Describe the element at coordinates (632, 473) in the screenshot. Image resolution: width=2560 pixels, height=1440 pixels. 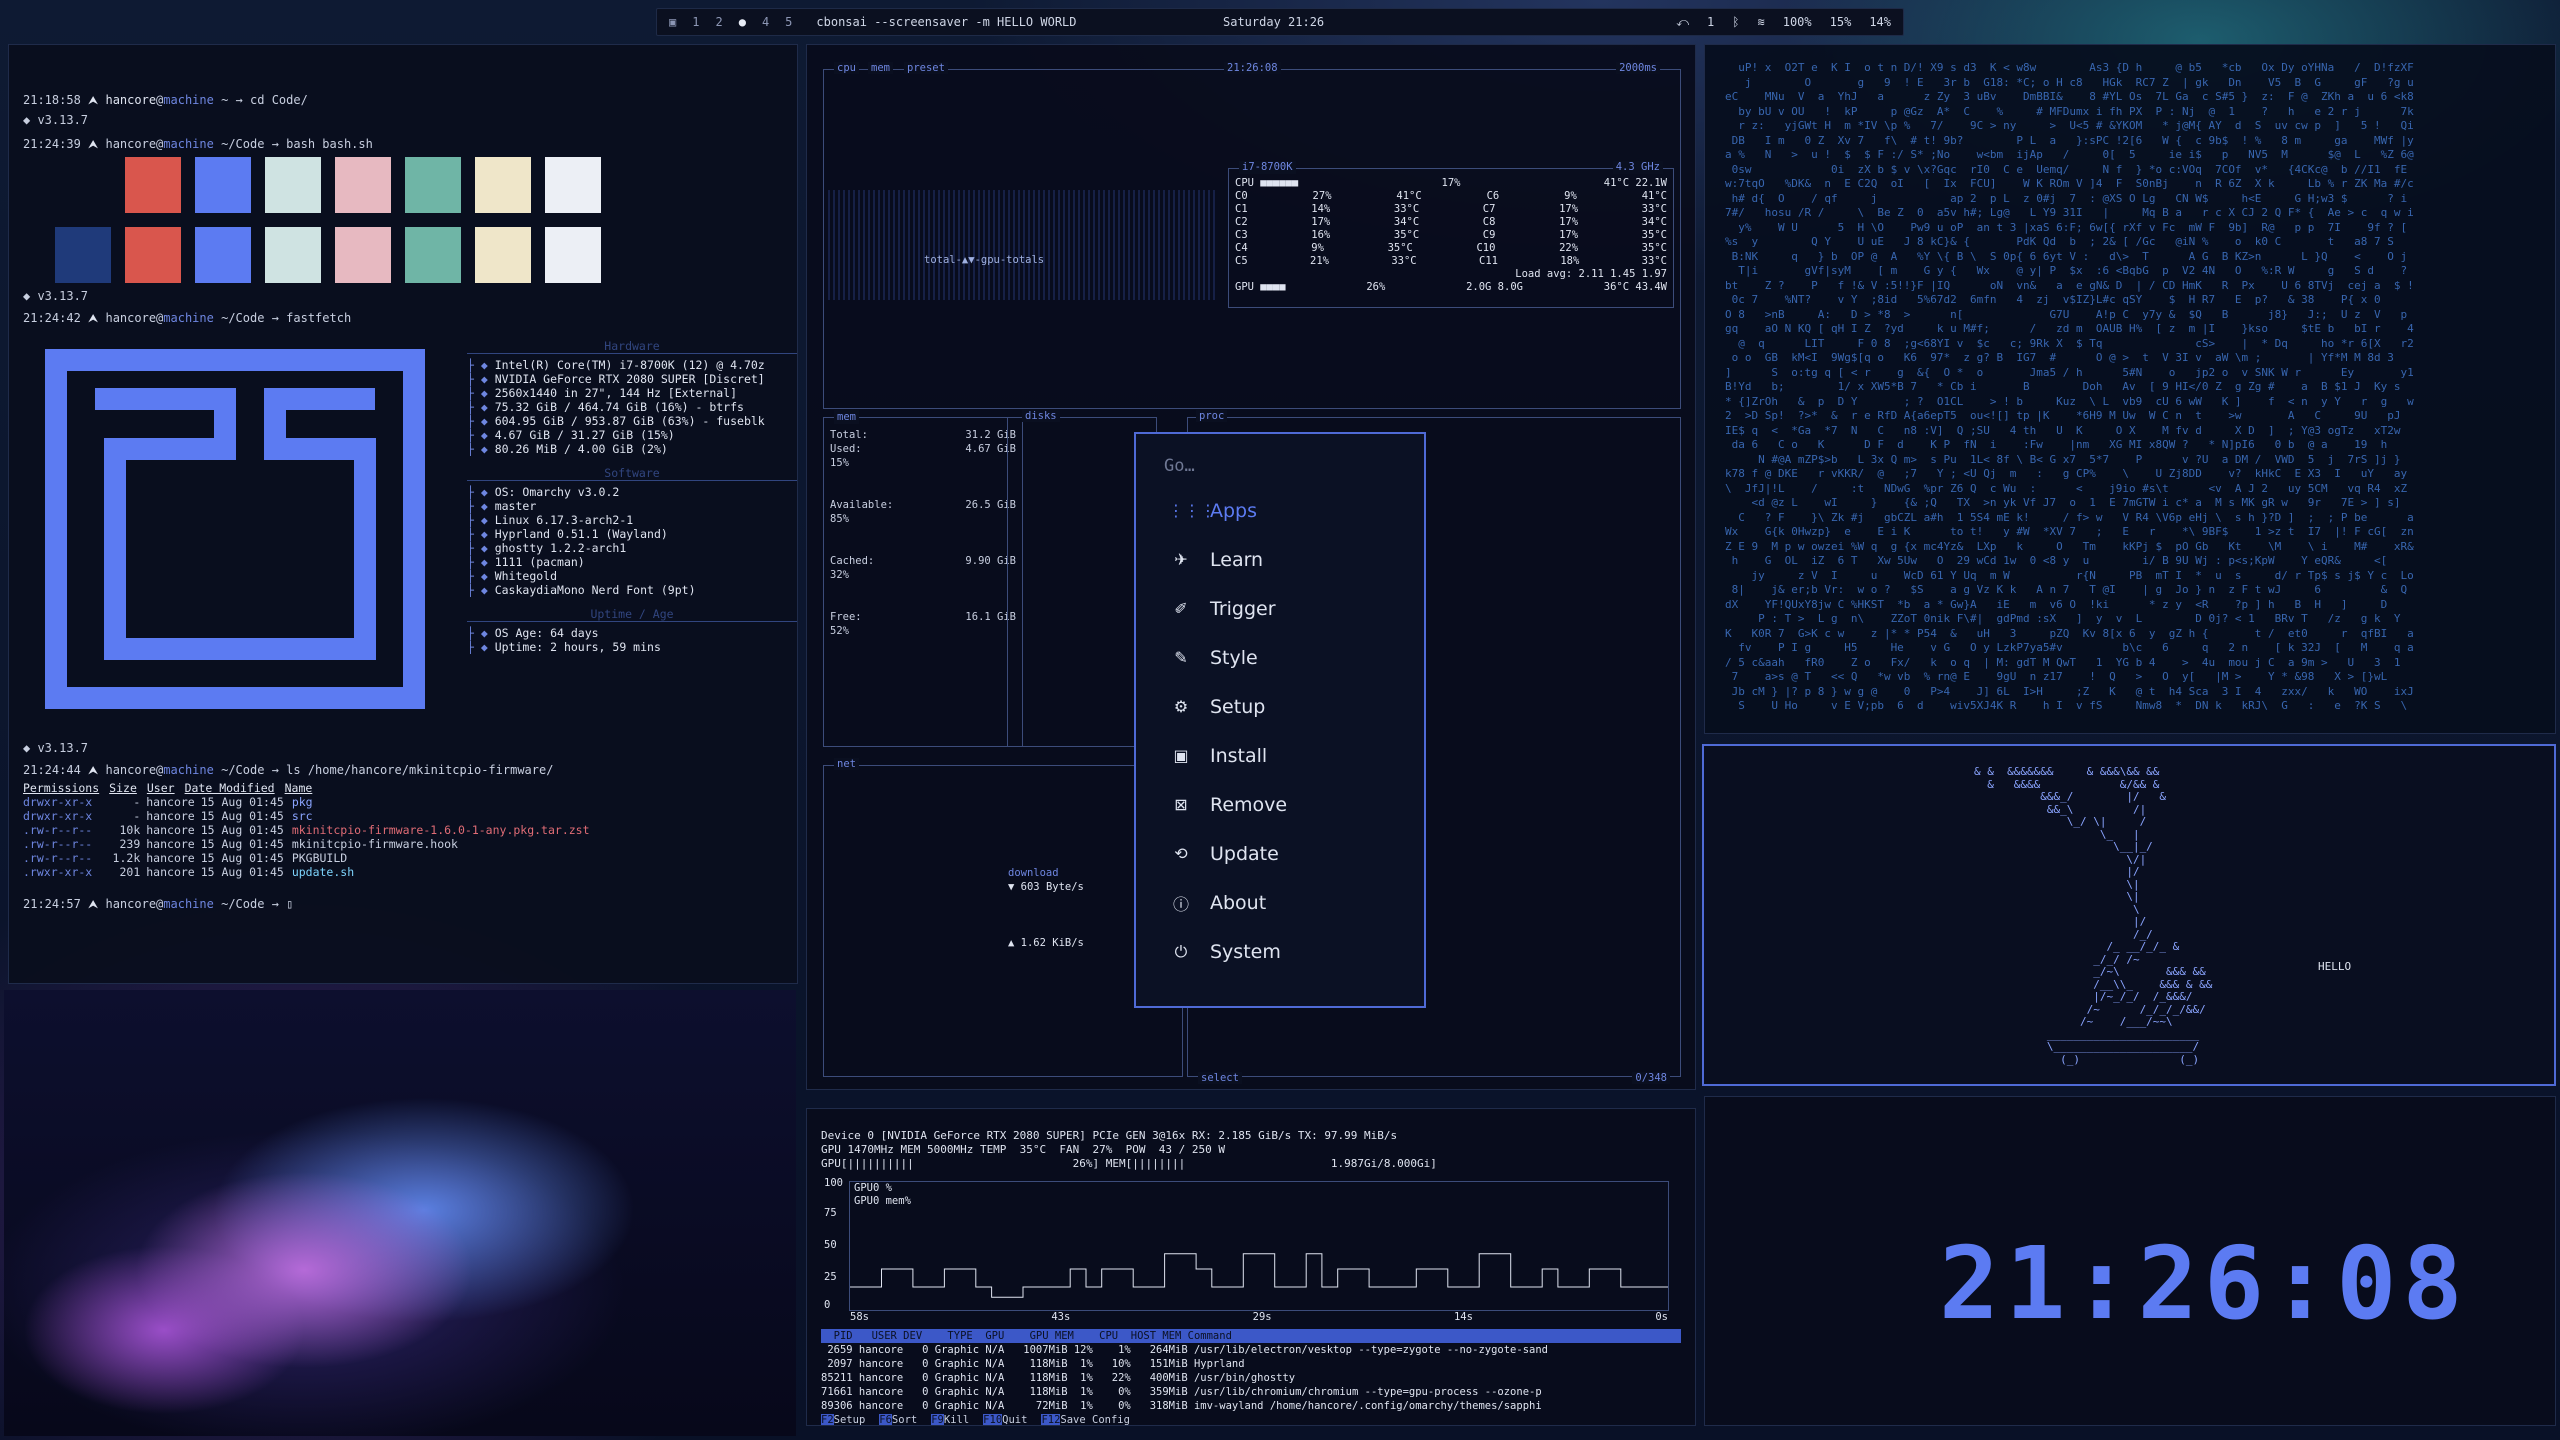
I see `software-header: Software` at that location.